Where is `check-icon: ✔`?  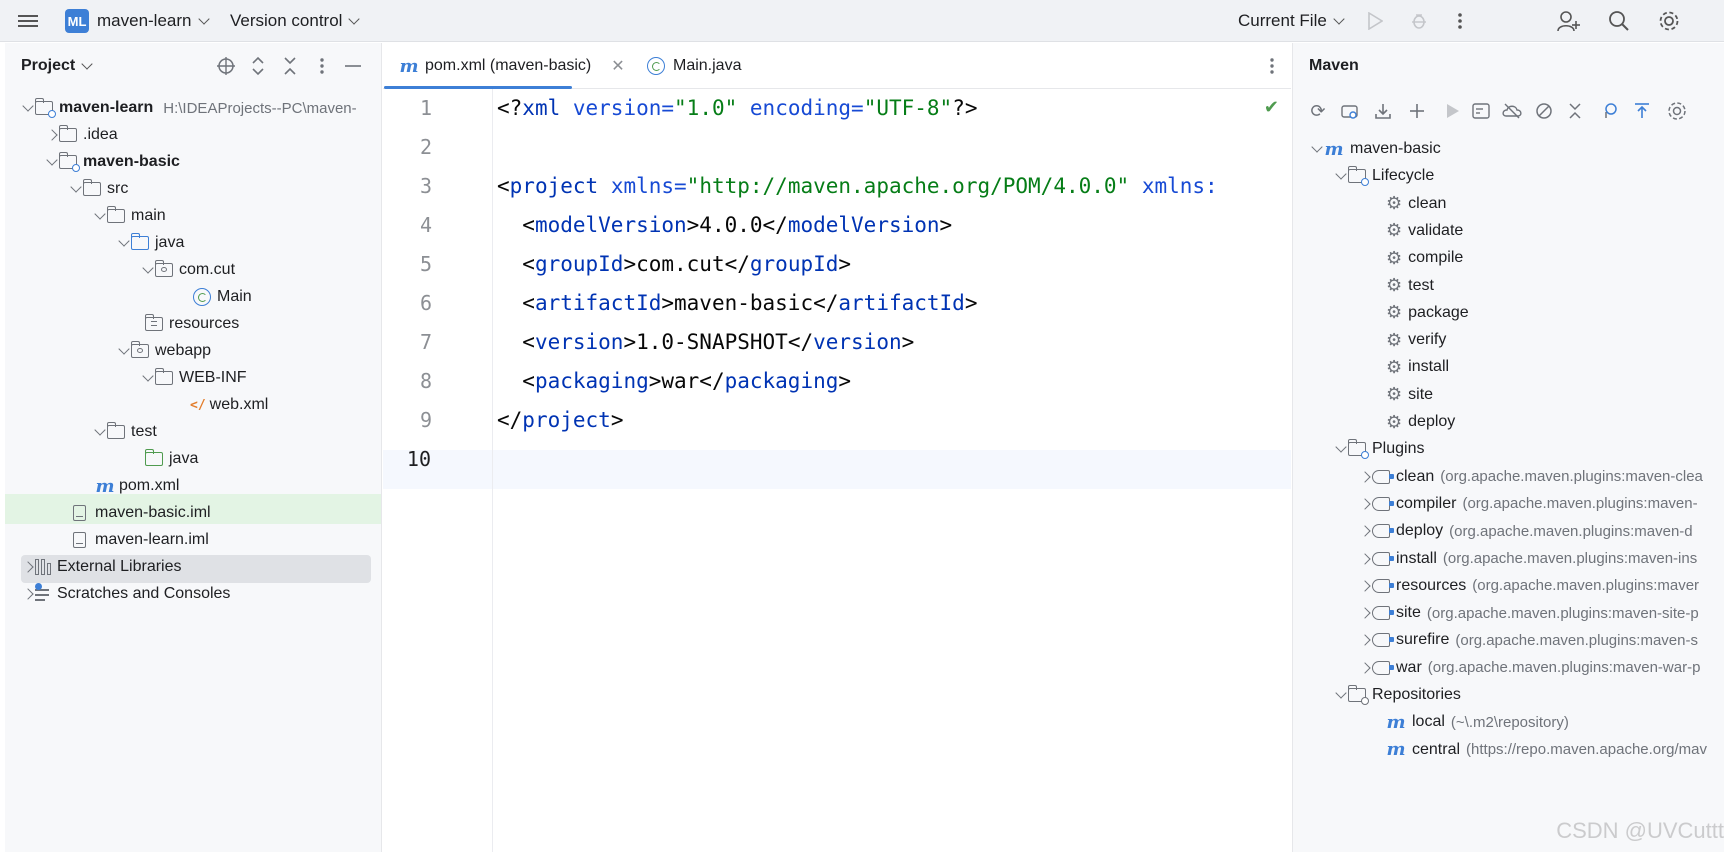 check-icon: ✔ is located at coordinates (1271, 107).